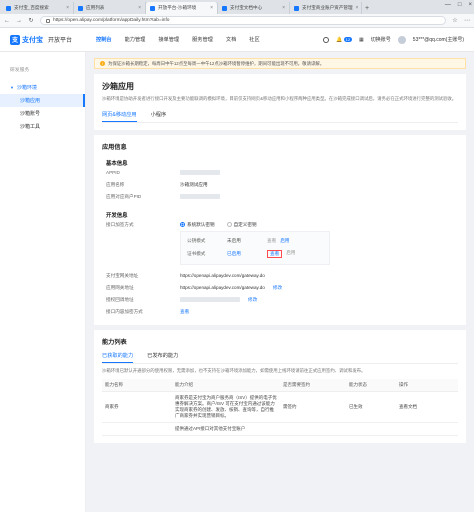  I want to click on notification-badge: 12, so click(348, 39).